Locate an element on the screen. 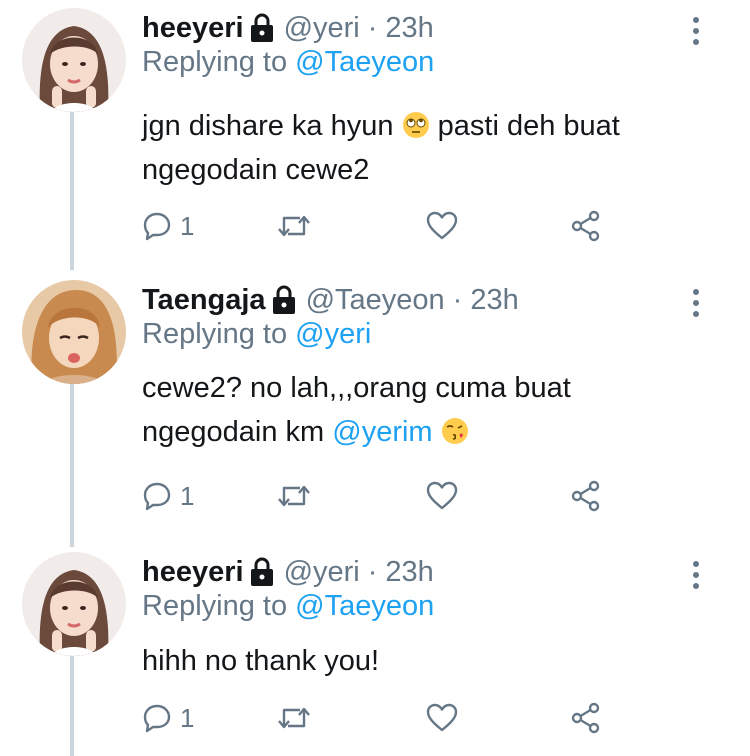  display-name: Taengaja is located at coordinates (204, 300).